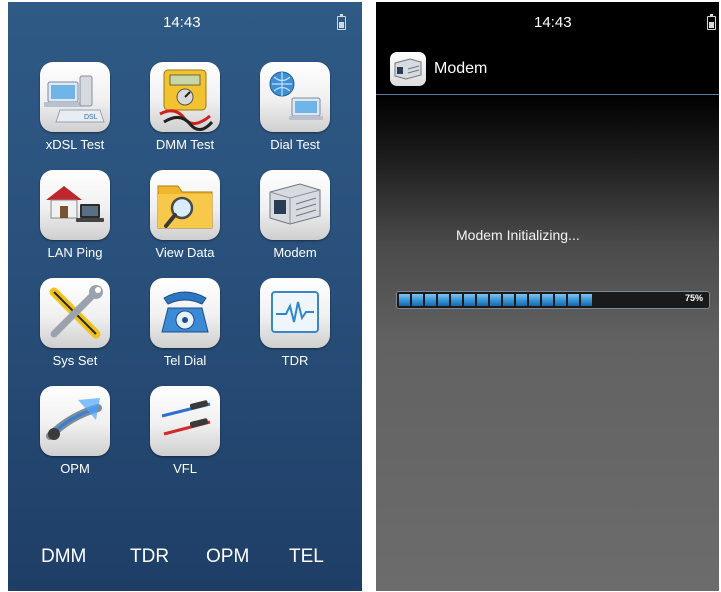 The image size is (721, 592). What do you see at coordinates (295, 360) in the screenshot?
I see `app-label: TDR` at bounding box center [295, 360].